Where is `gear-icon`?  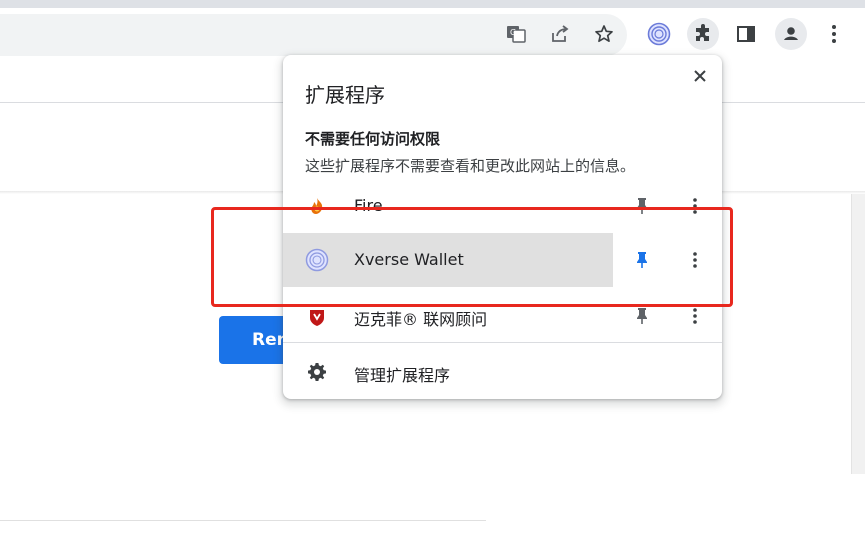 gear-icon is located at coordinates (317, 372).